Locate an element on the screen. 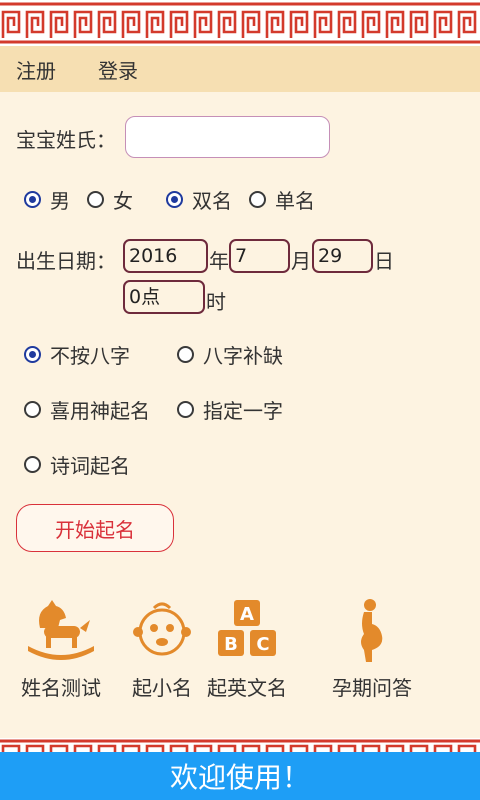 Image resolution: width=480 pixels, height=800 pixels. name-test-tool: 姓名测试 is located at coordinates (61, 649).